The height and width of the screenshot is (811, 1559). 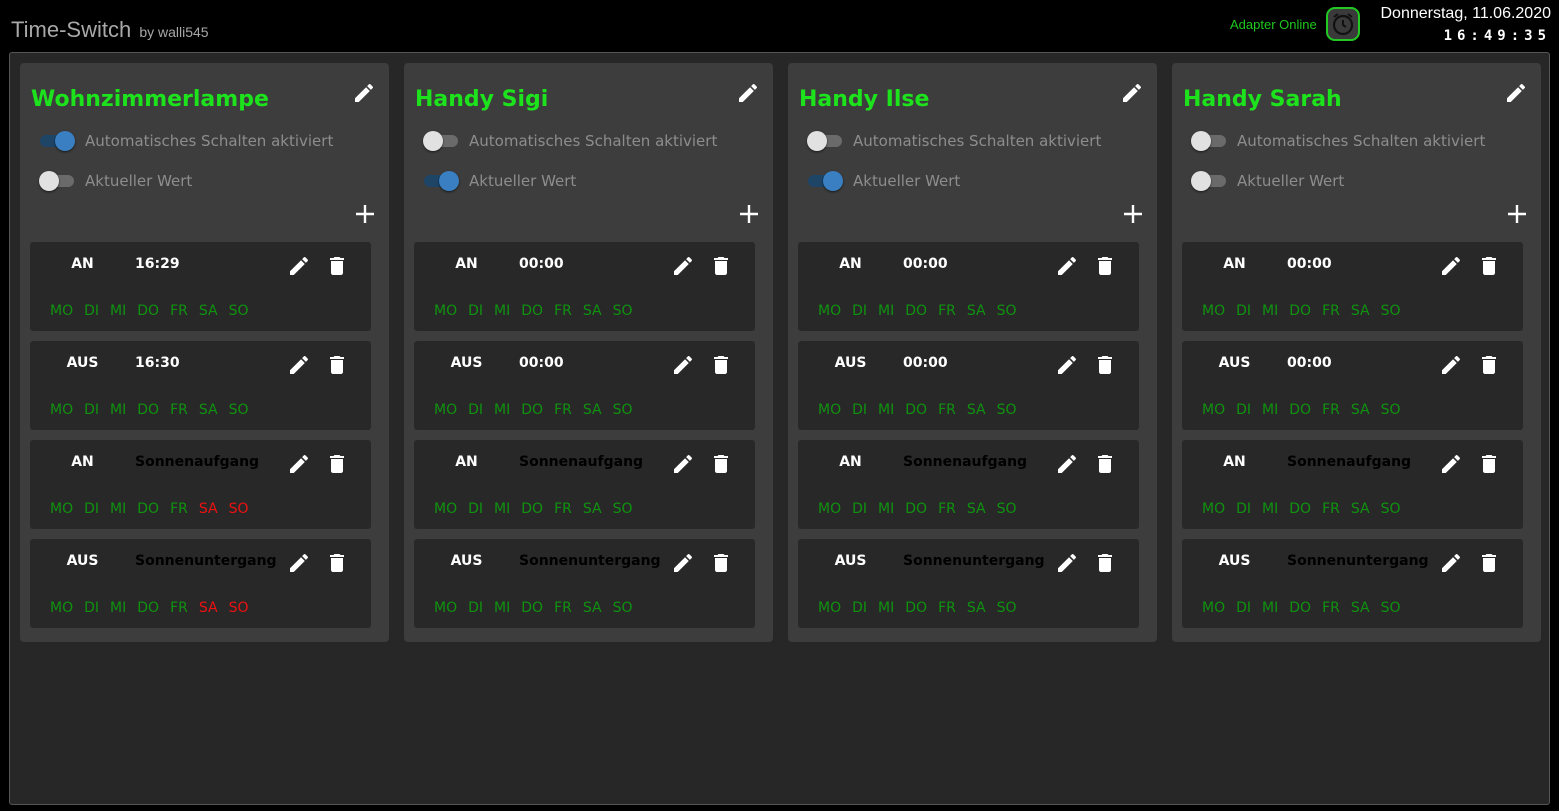 I want to click on current-date: Donnerstag, 11.06.2020, so click(x=1466, y=13).